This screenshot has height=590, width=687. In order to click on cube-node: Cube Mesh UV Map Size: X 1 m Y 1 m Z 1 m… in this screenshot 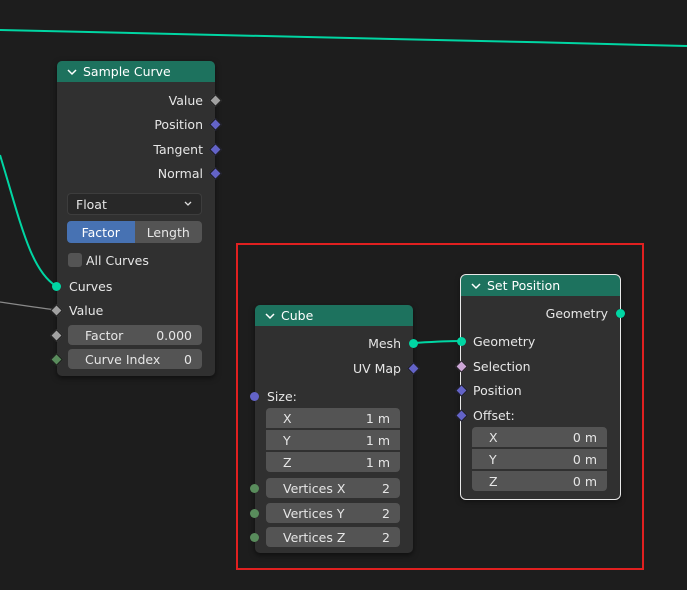, I will do `click(334, 429)`.